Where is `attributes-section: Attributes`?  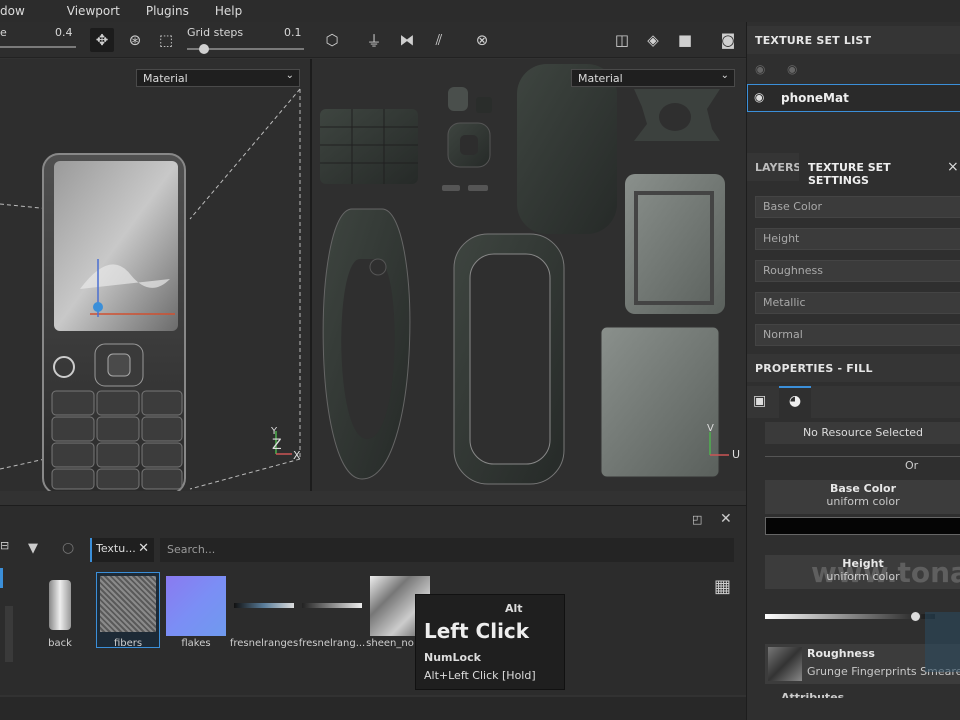
attributes-section: Attributes is located at coordinates (812, 694).